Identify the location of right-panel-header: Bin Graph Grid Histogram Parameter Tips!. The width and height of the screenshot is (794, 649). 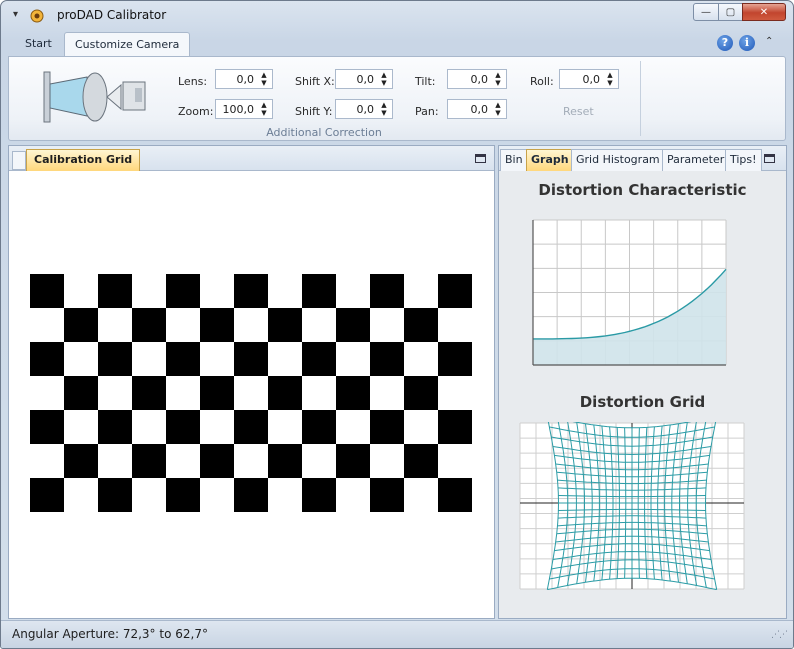
(642, 158).